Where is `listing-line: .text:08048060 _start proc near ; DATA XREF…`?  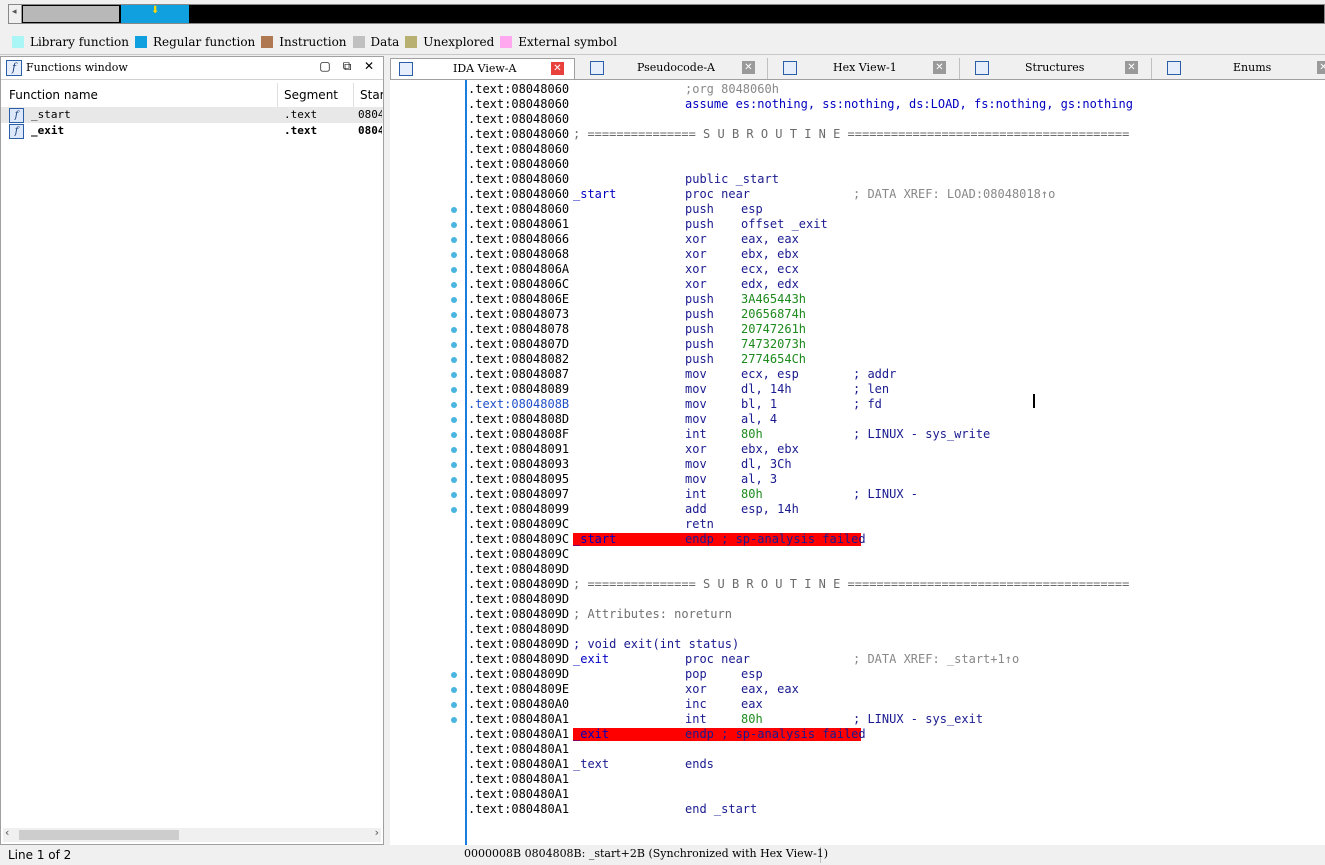 listing-line: .text:08048060 _start proc near ; DATA XREF… is located at coordinates (893, 194).